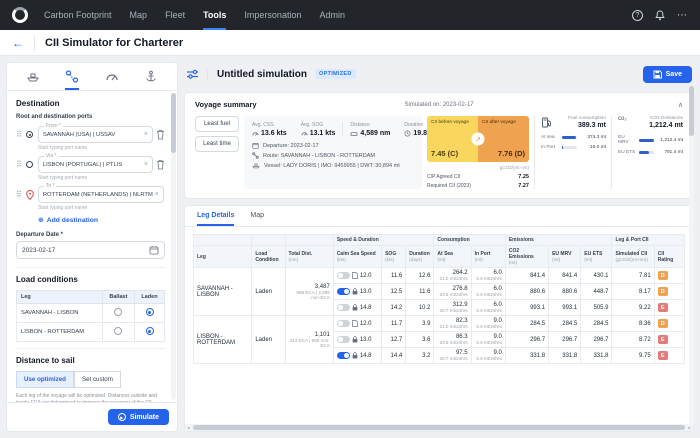 The image size is (700, 438). I want to click on departure-date-input: 2023-02-17, so click(90, 250).